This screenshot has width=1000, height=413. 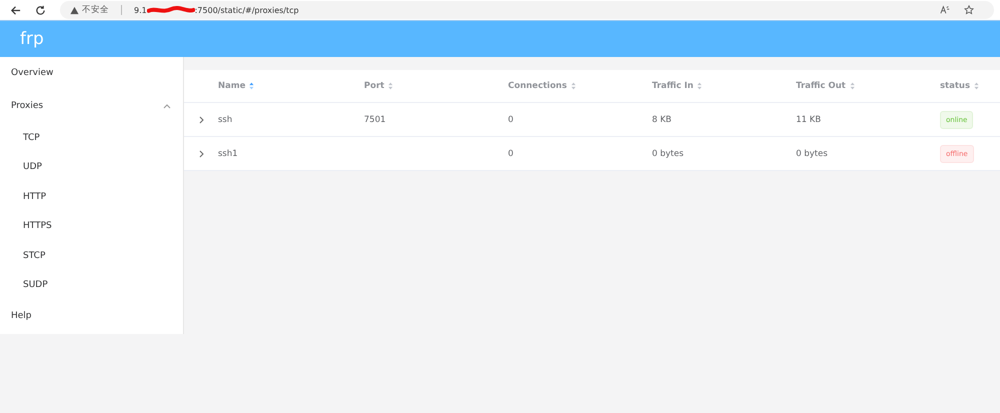 I want to click on submenu-item: HTTPS, so click(x=91, y=226).